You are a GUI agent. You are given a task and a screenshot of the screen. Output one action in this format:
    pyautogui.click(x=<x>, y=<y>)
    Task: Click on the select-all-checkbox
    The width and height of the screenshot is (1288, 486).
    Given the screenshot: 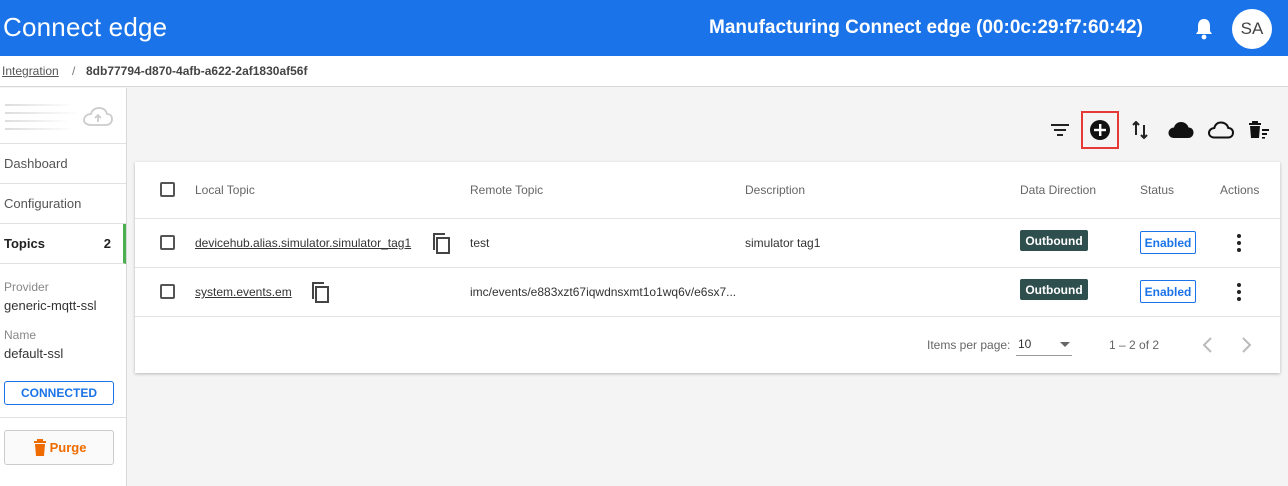 What is the action you would take?
    pyautogui.click(x=167, y=189)
    